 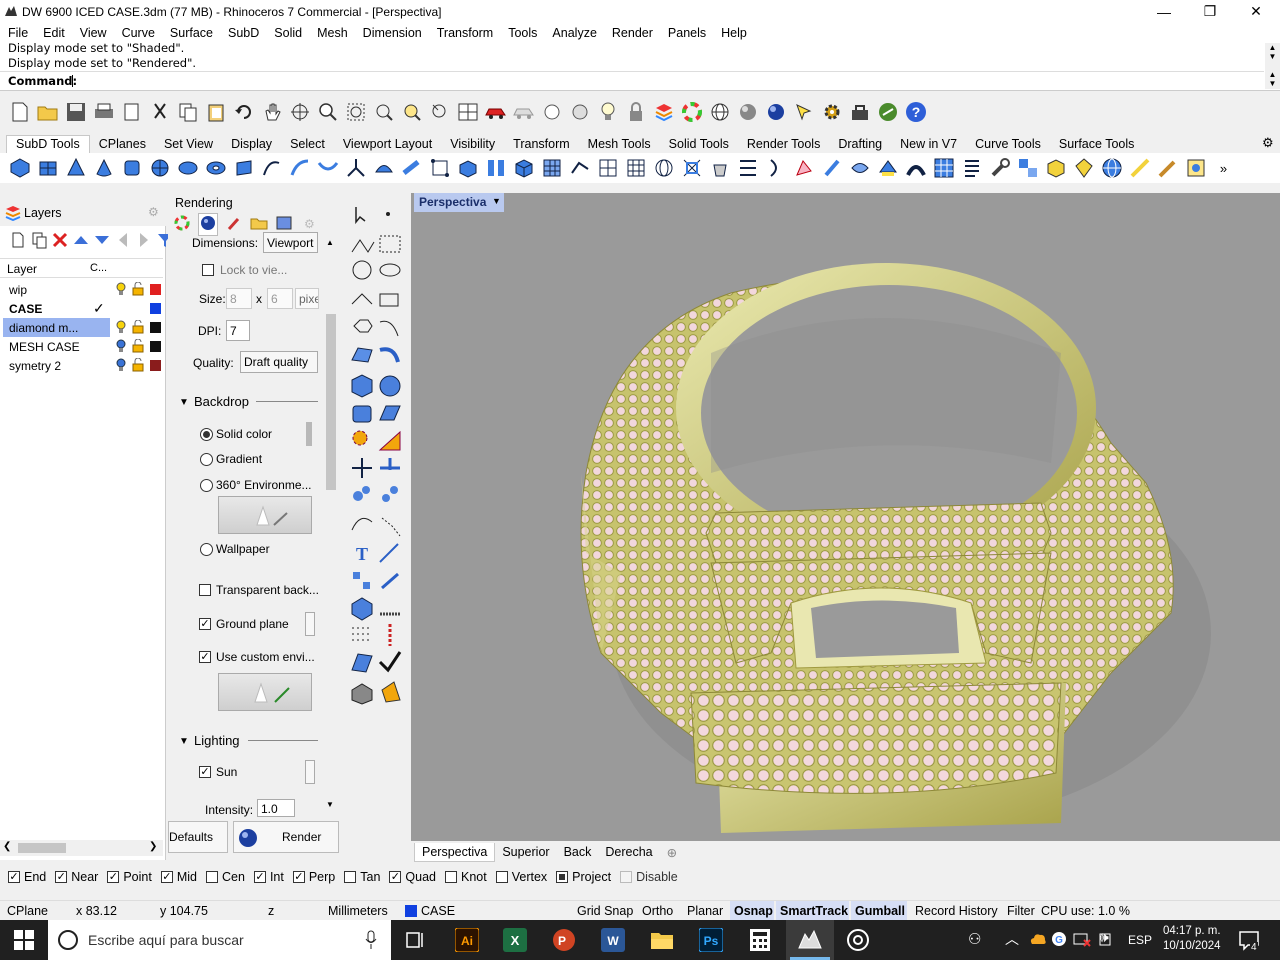 I want to click on rendering-vertical-scrollbar: ▲ ▼, so click(x=331, y=525).